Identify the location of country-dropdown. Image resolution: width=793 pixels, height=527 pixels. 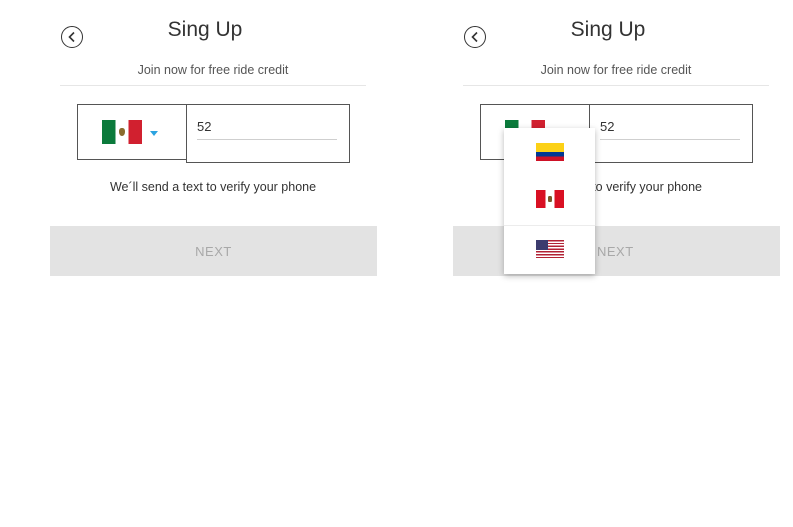
(549, 201).